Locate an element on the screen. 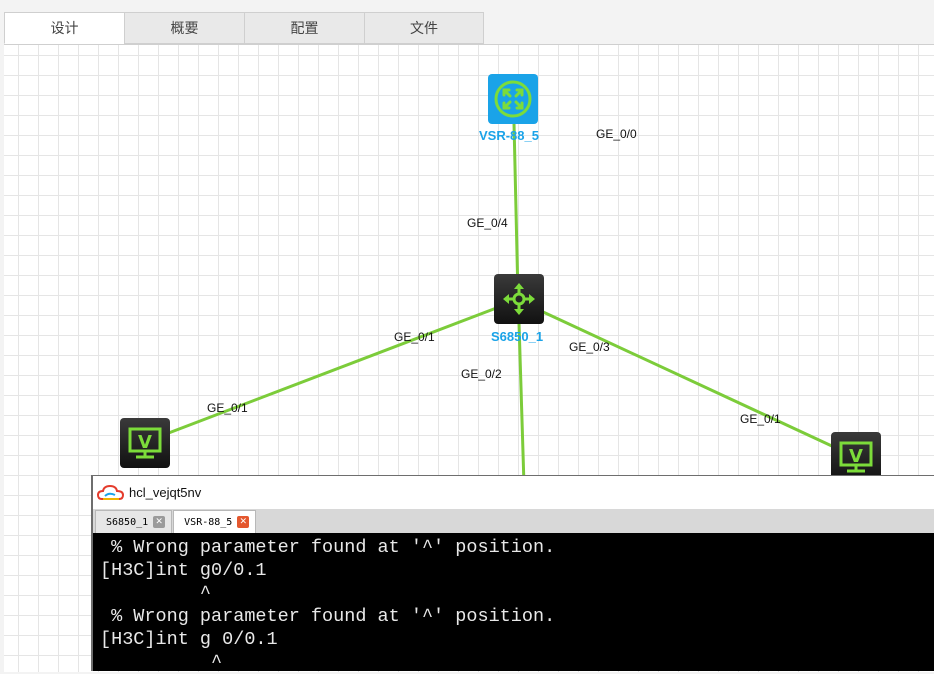  switch-device is located at coordinates (519, 299).